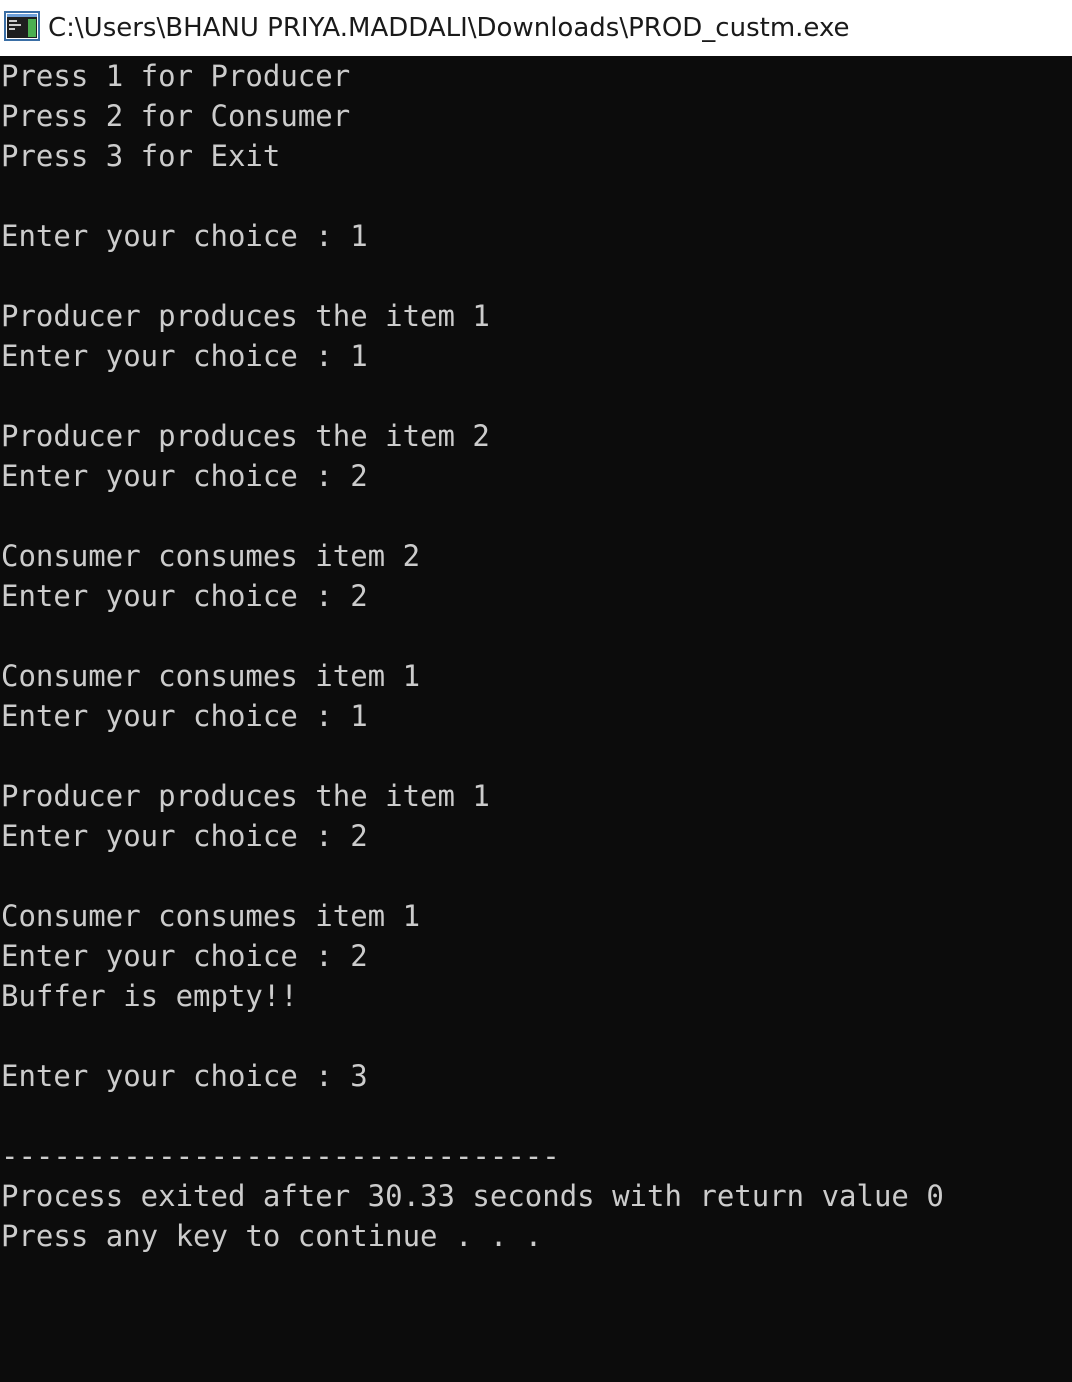 The width and height of the screenshot is (1072, 1382). What do you see at coordinates (176, 76) in the screenshot?
I see `console-line: Press 1 for Producer` at bounding box center [176, 76].